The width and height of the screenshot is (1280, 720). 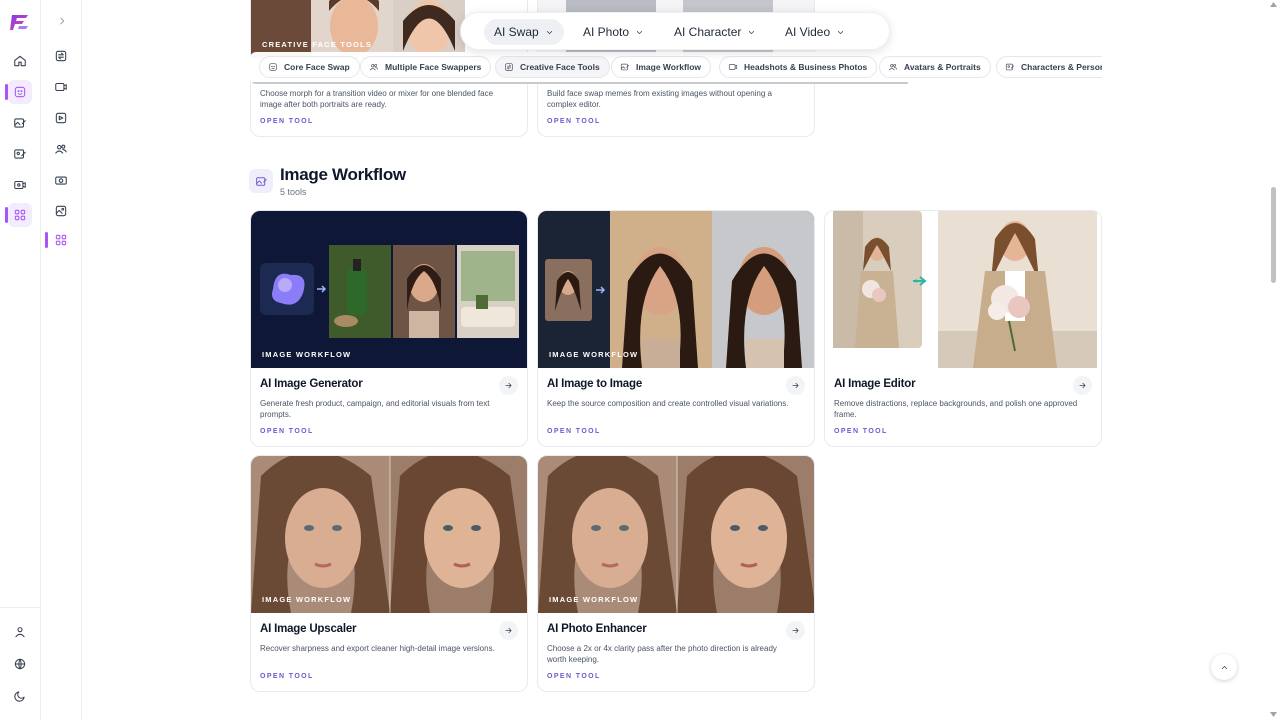 I want to click on face-swap-icon, so click(x=20, y=92).